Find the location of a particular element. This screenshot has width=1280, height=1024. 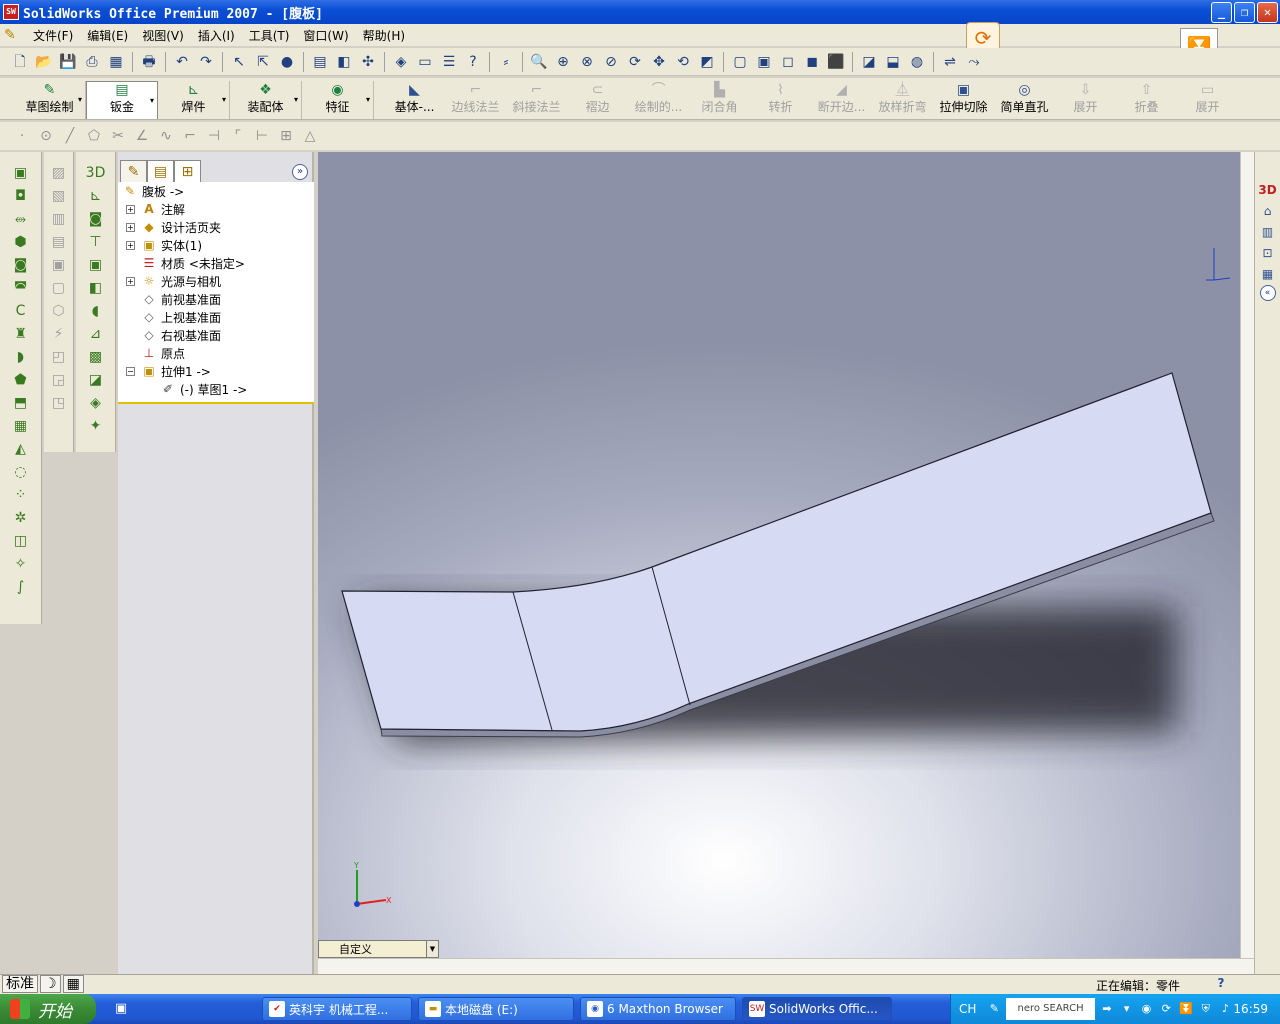

make-drawing-icon: ▦ is located at coordinates (116, 62).